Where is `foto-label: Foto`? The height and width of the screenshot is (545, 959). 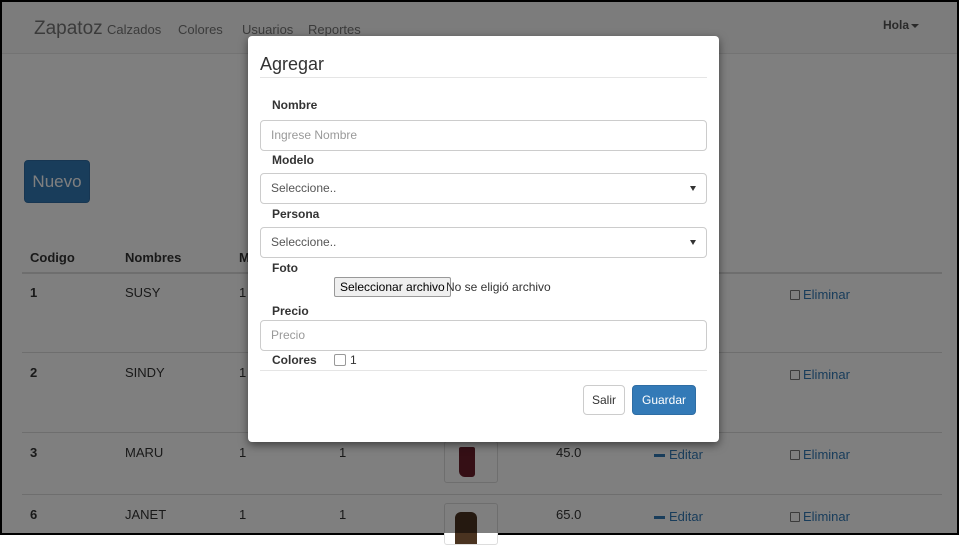 foto-label: Foto is located at coordinates (285, 268).